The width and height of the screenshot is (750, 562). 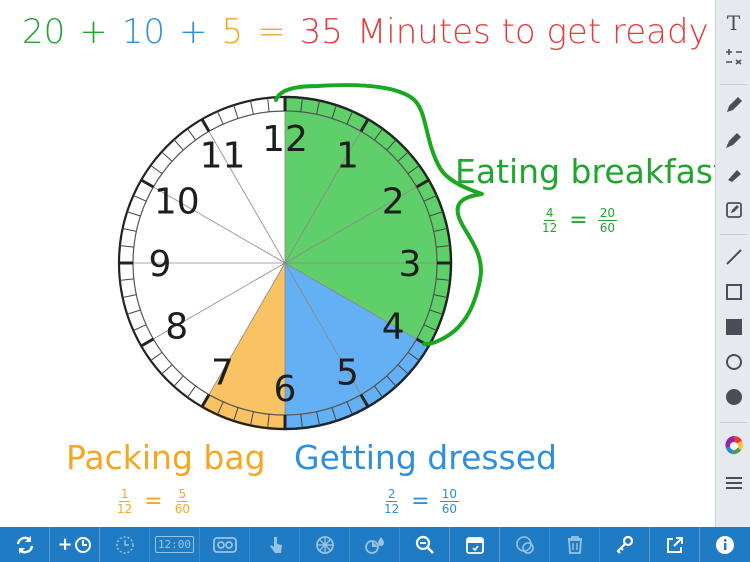 What do you see at coordinates (410, 264) in the screenshot?
I see `clock-number: 3` at bounding box center [410, 264].